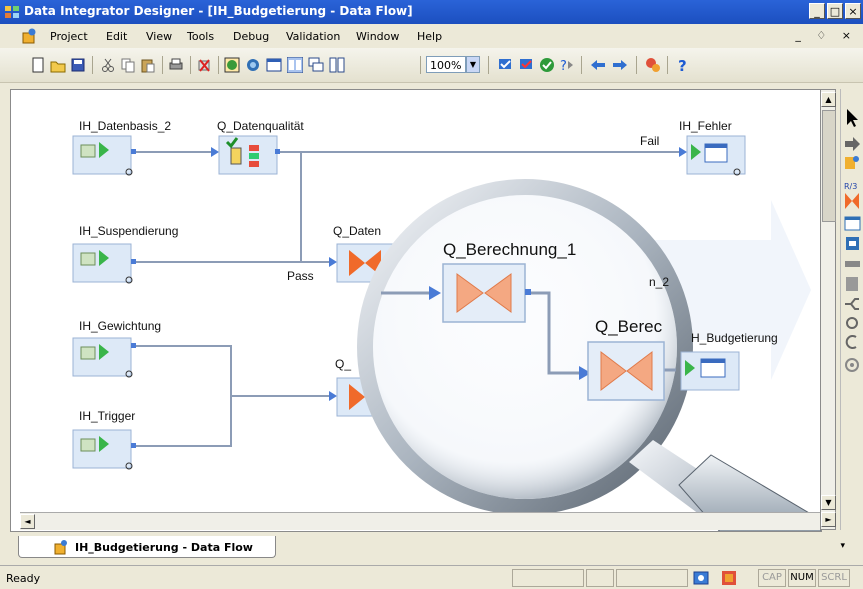  What do you see at coordinates (852, 323) in the screenshot?
I see `merge-tool-icon` at bounding box center [852, 323].